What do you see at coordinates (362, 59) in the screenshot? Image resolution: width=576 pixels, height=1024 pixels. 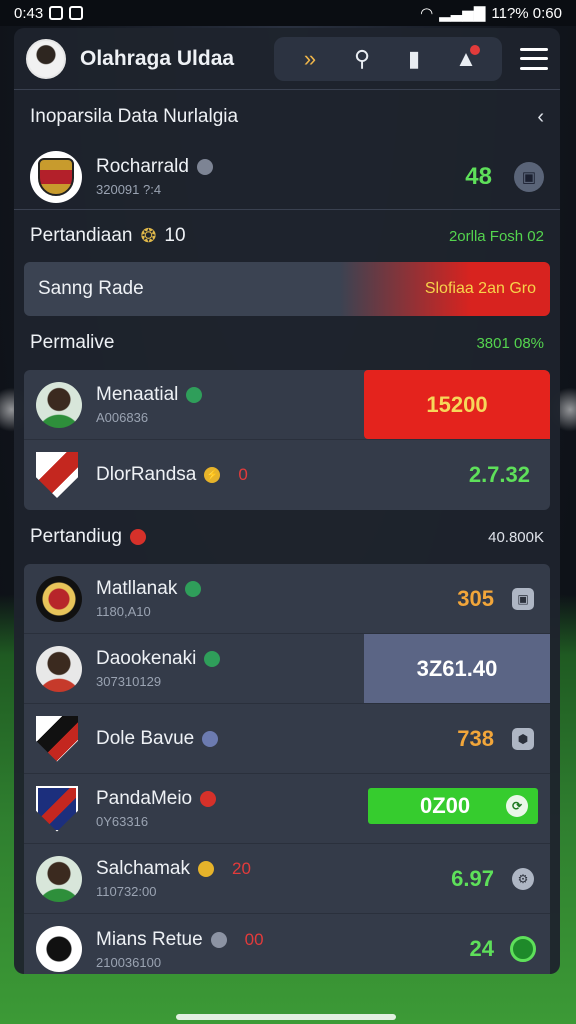 I see `search-icon: ⚲` at bounding box center [362, 59].